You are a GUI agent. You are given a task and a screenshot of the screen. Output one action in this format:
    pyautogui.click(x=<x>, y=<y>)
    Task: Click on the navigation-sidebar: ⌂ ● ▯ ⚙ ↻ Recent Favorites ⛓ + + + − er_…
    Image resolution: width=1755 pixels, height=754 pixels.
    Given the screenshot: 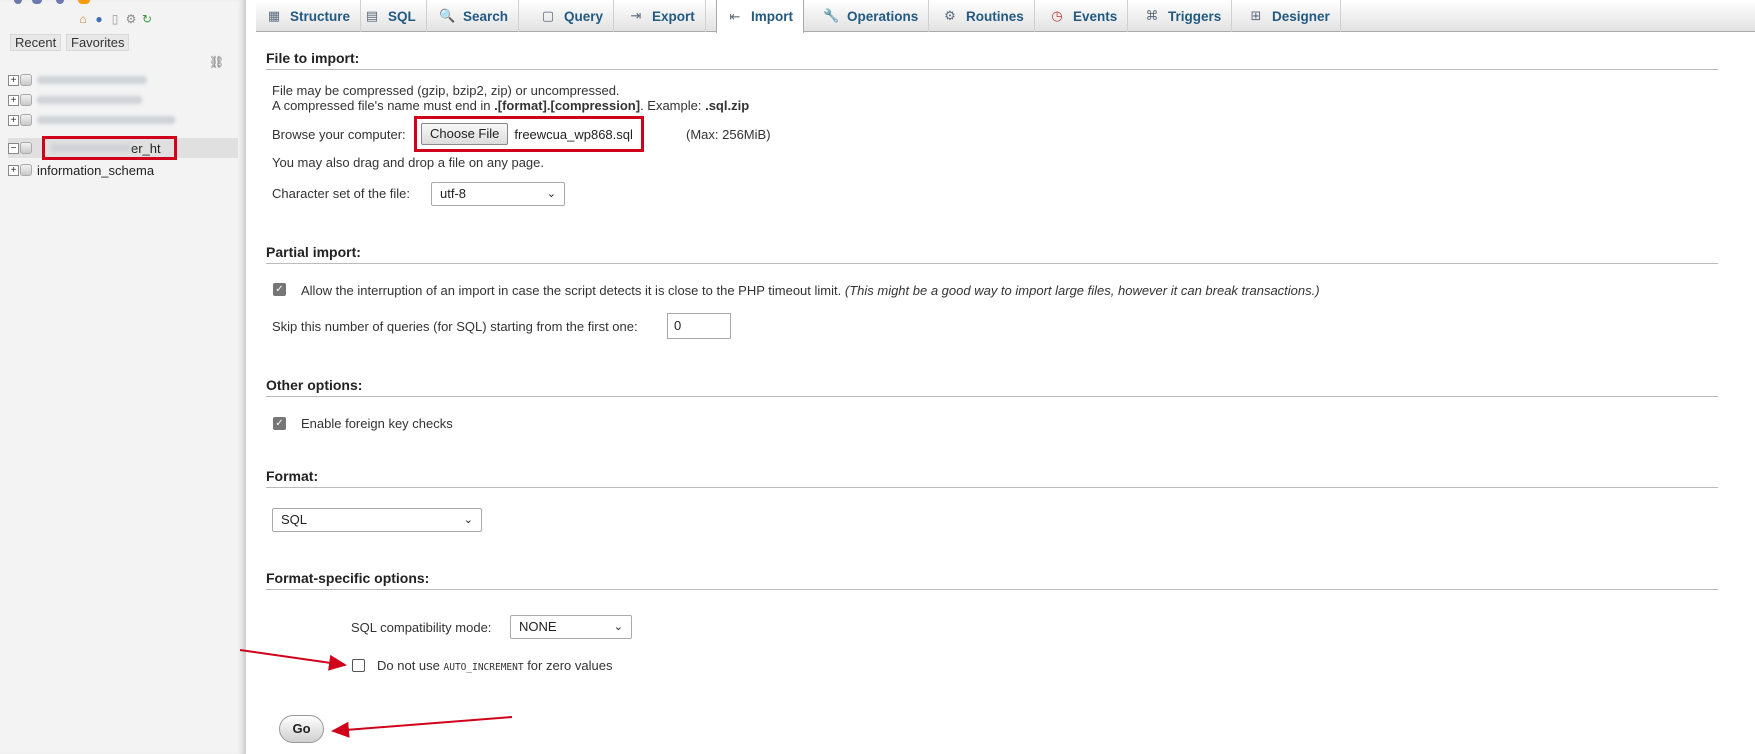 What is the action you would take?
    pyautogui.click(x=123, y=377)
    